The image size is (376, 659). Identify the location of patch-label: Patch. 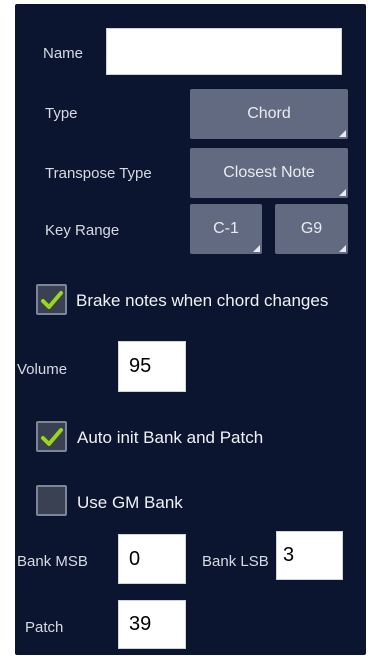
(44, 627).